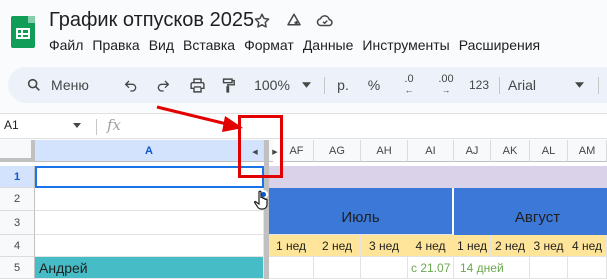  What do you see at coordinates (522, 85) in the screenshot?
I see `font-name: Arial` at bounding box center [522, 85].